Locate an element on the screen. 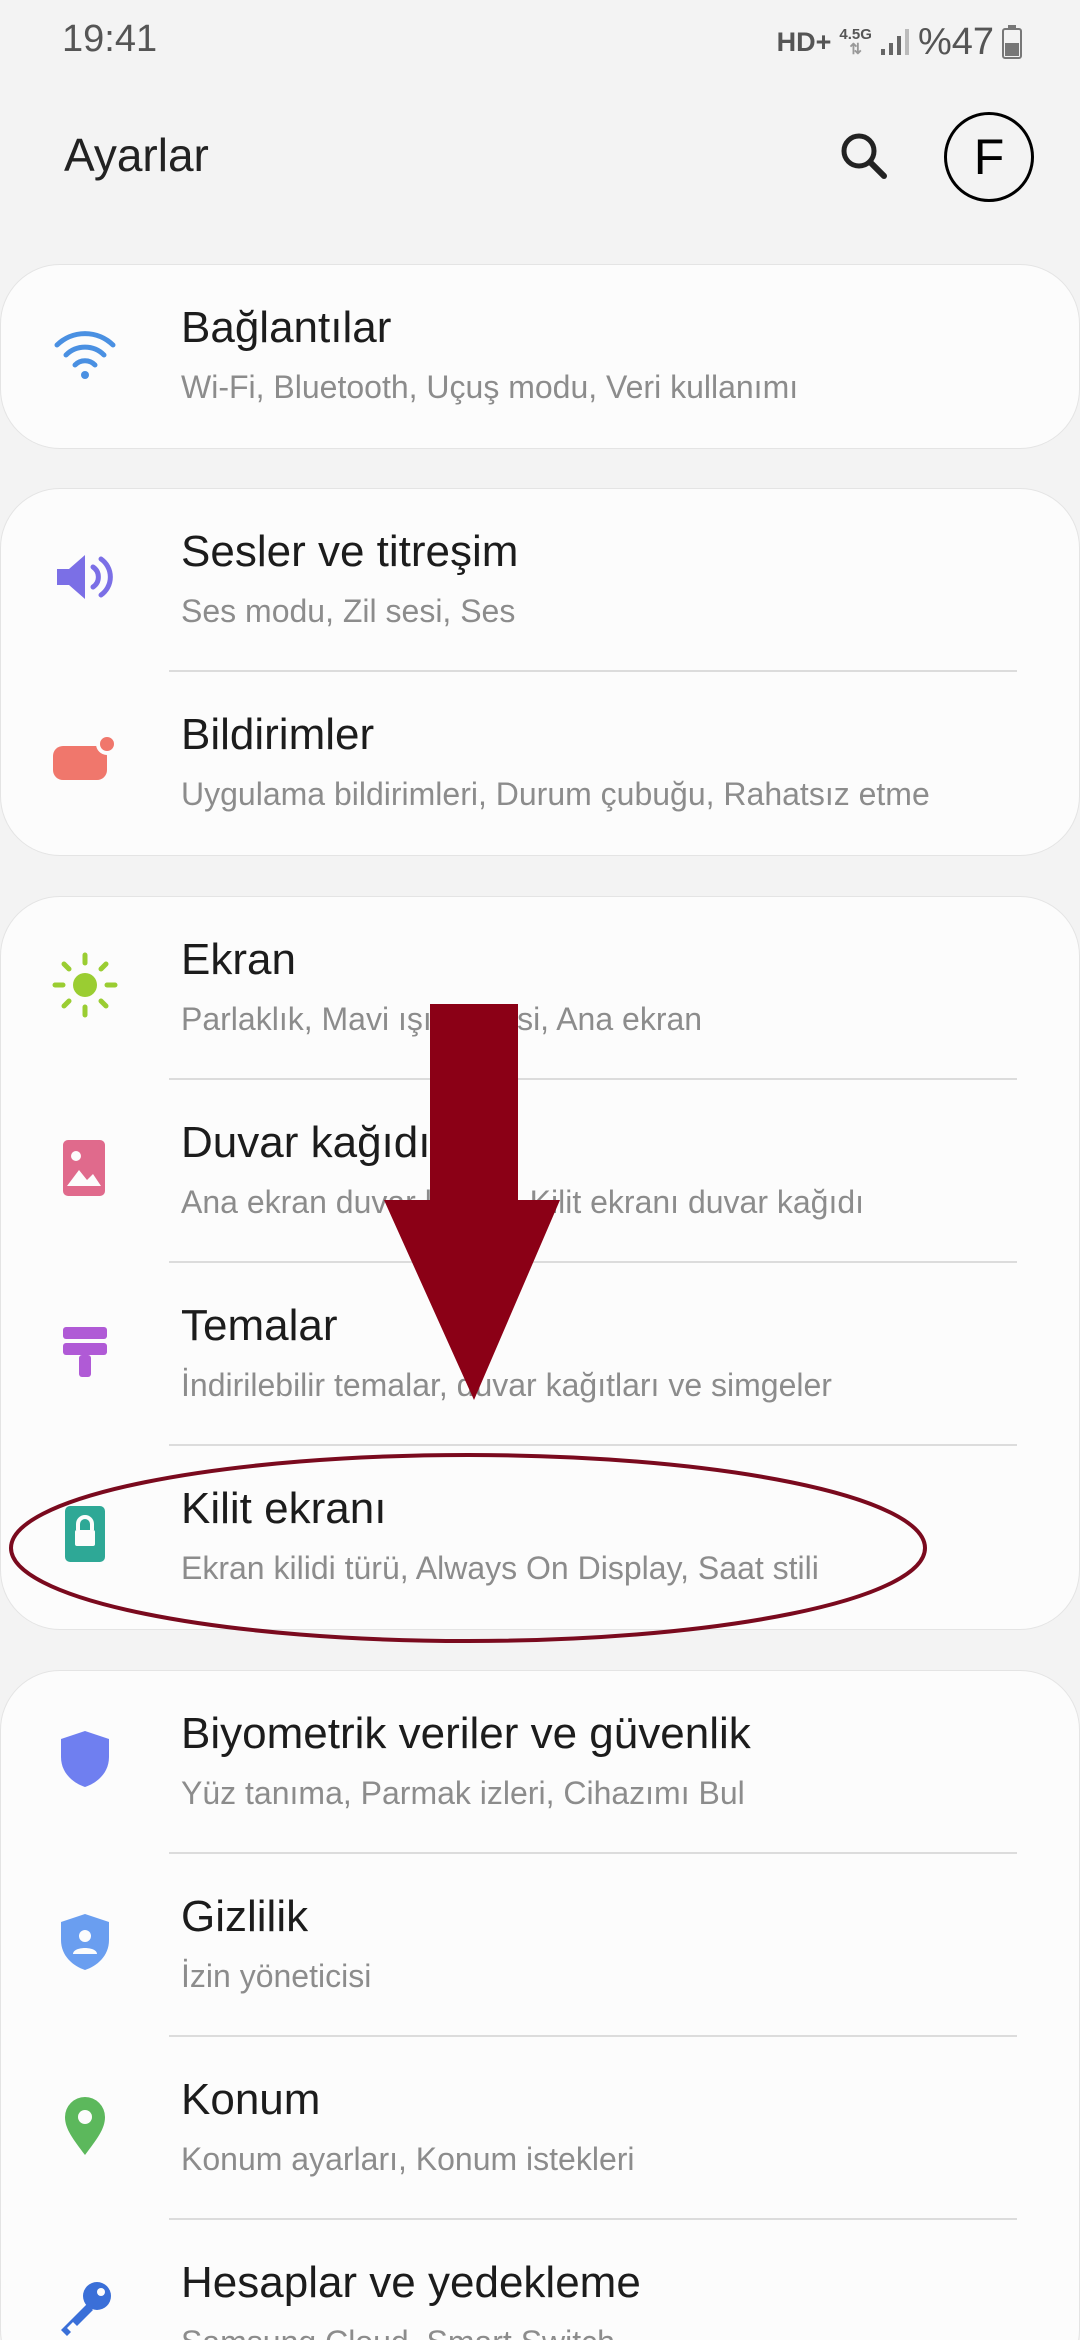  item-subtitle: Samsung Cloud, Smart Switch is located at coordinates (398, 2332).